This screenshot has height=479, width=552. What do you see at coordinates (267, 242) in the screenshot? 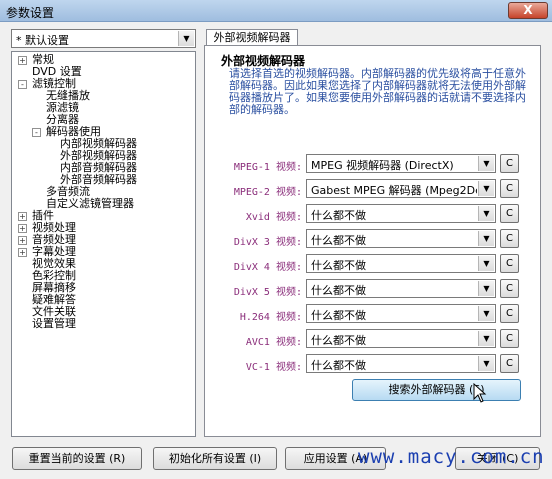
I see `decoder-row-label: DivX 3 视频:` at bounding box center [267, 242].